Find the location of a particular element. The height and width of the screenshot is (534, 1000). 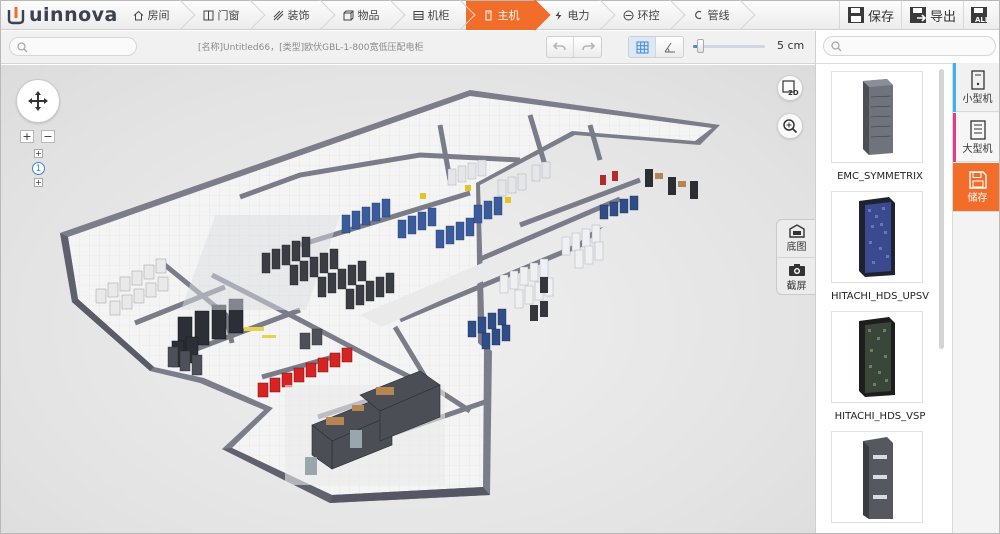

hds-vsp-server-icon is located at coordinates (877, 357).